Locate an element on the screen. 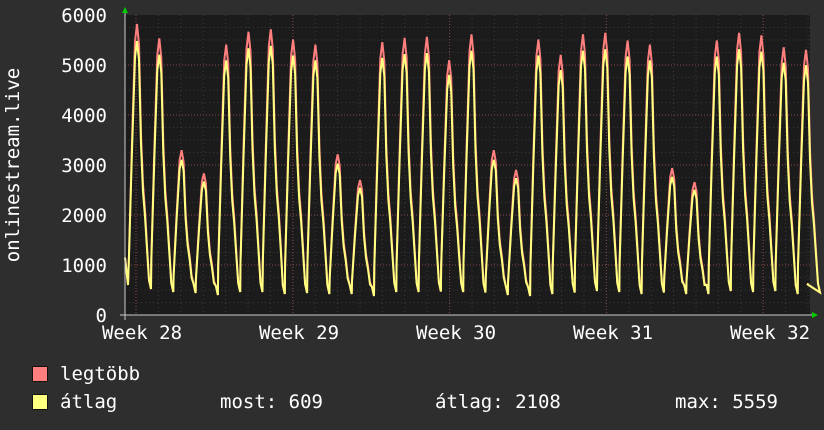 This screenshot has height=430, width=824. stat-max: max: 5559 is located at coordinates (726, 402).